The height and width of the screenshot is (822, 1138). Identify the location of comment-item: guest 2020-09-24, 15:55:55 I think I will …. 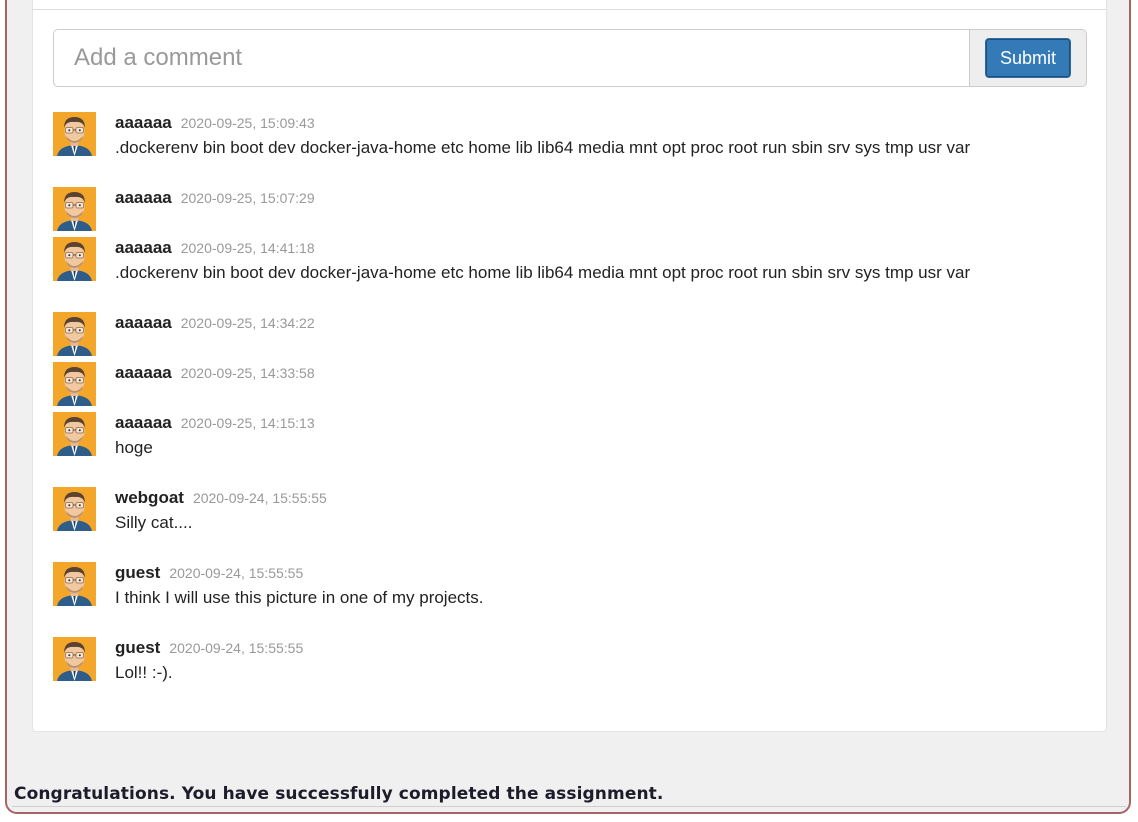
(570, 599).